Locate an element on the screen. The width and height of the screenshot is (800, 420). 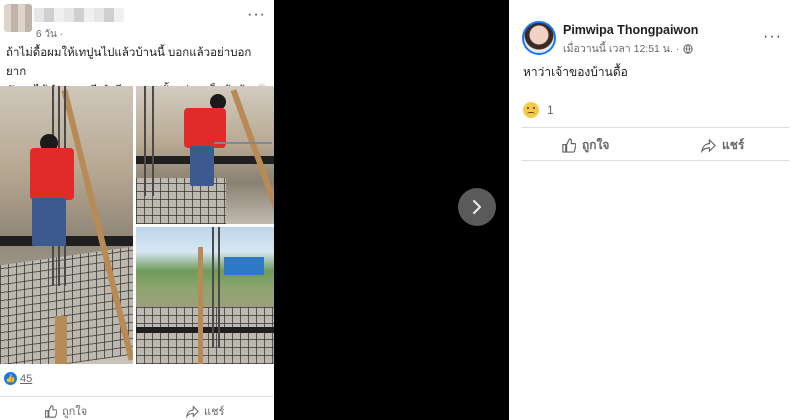
sad-reaction-icon is located at coordinates (531, 110).